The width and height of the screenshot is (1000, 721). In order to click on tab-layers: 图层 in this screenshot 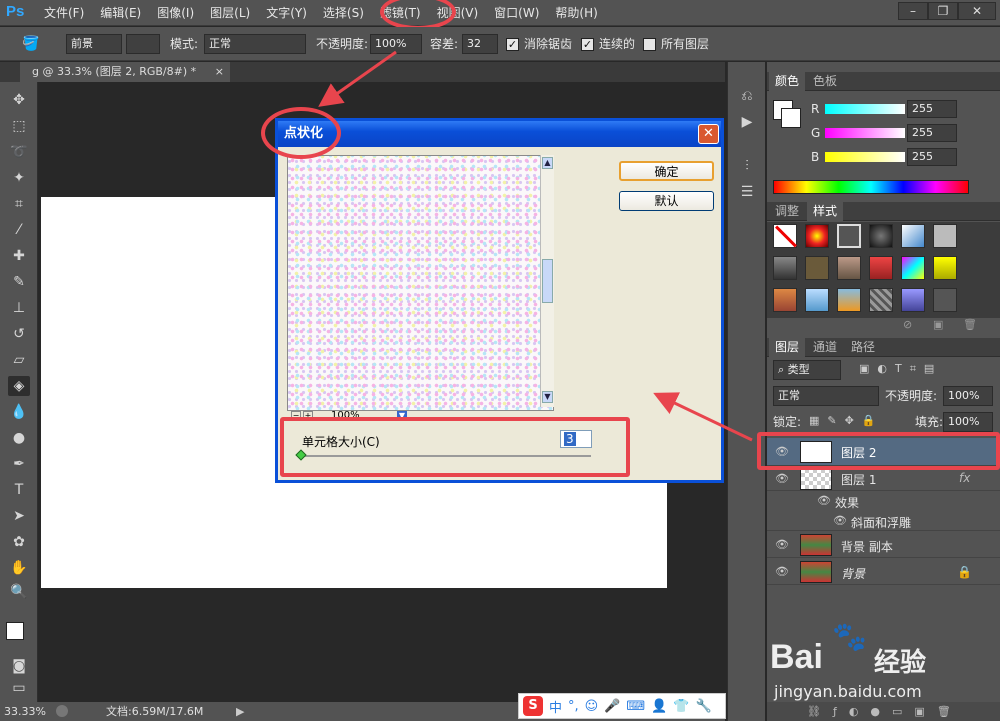, I will do `click(787, 347)`.